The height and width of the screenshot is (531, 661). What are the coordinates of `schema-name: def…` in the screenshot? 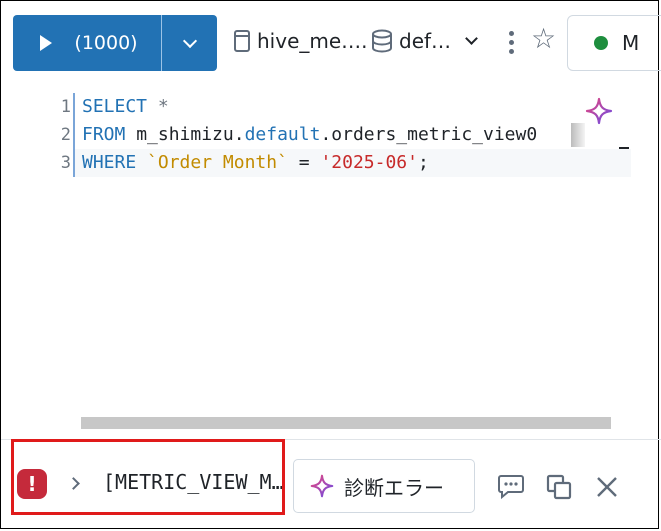 It's located at (425, 41).